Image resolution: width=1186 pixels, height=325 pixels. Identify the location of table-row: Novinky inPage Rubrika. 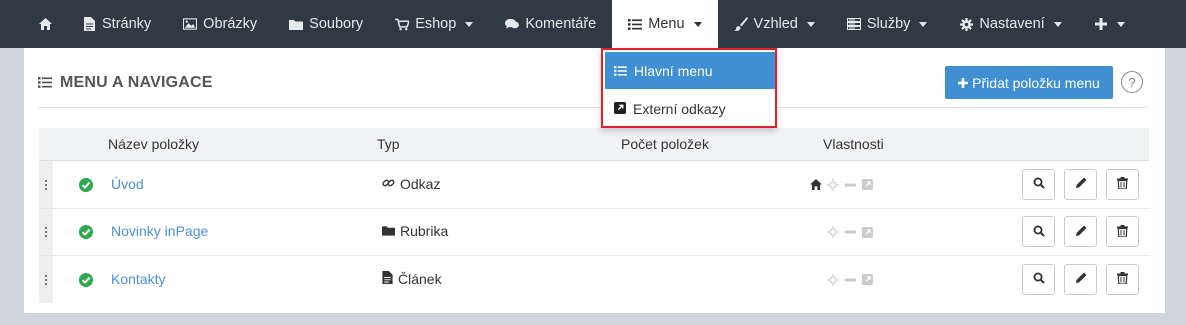
(594, 232).